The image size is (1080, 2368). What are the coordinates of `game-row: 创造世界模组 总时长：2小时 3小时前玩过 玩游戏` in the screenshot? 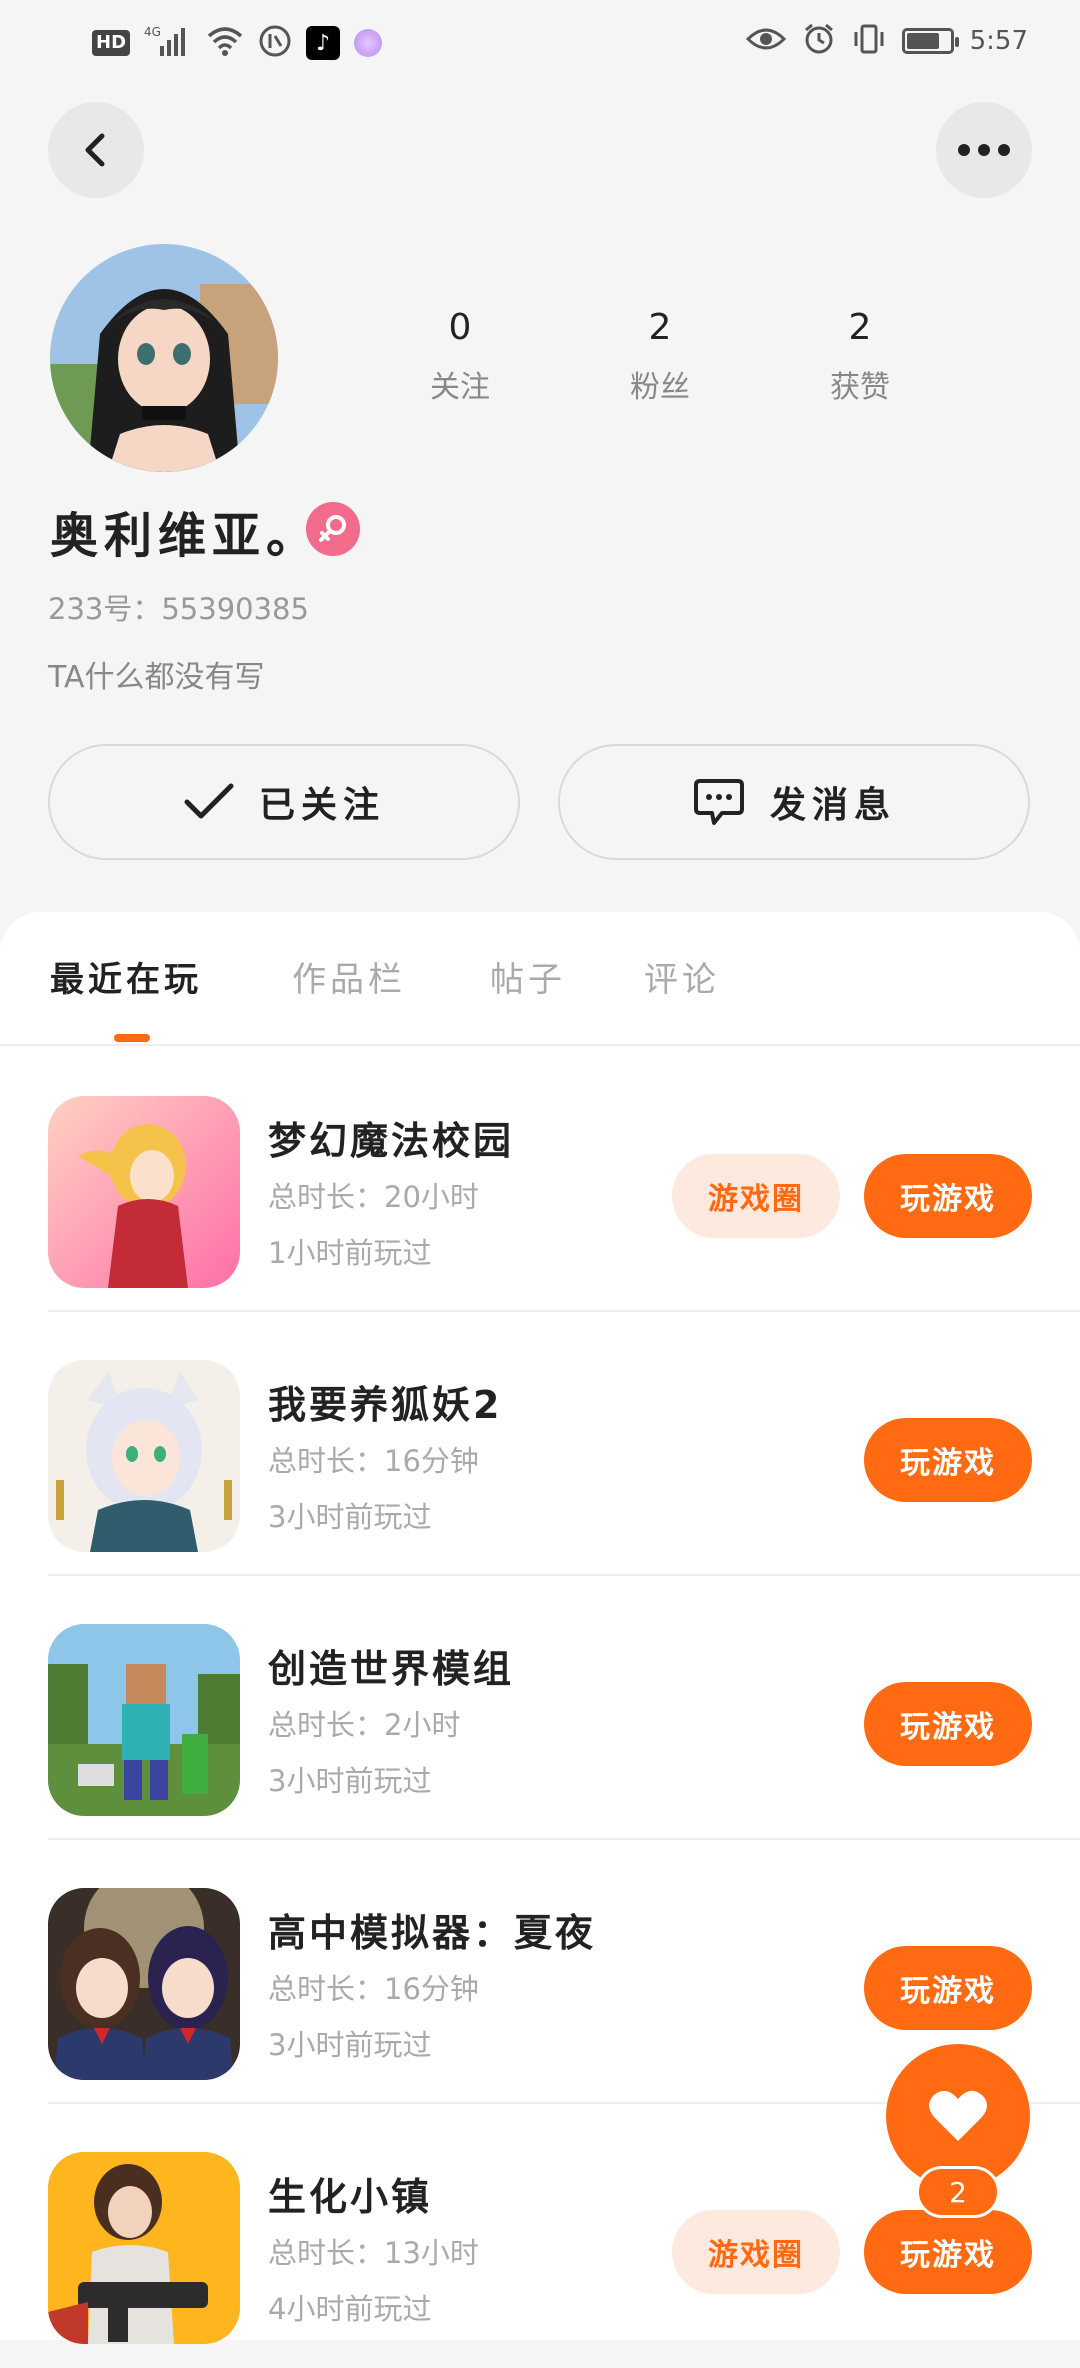 It's located at (540, 1708).